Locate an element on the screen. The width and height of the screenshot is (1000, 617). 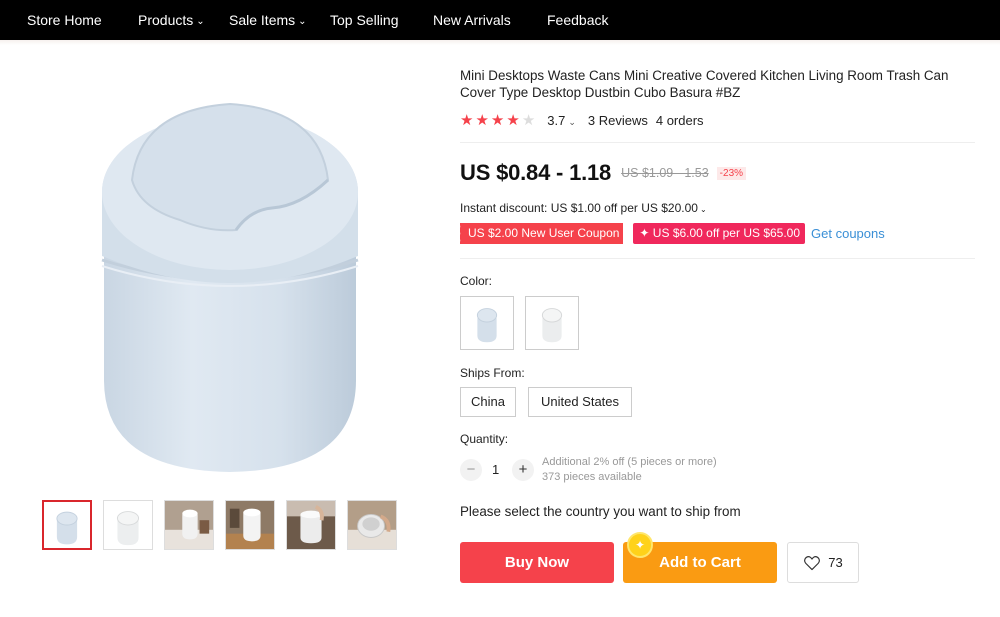
nav-new-arrivals-label: New Arrivals is located at coordinates (472, 20).